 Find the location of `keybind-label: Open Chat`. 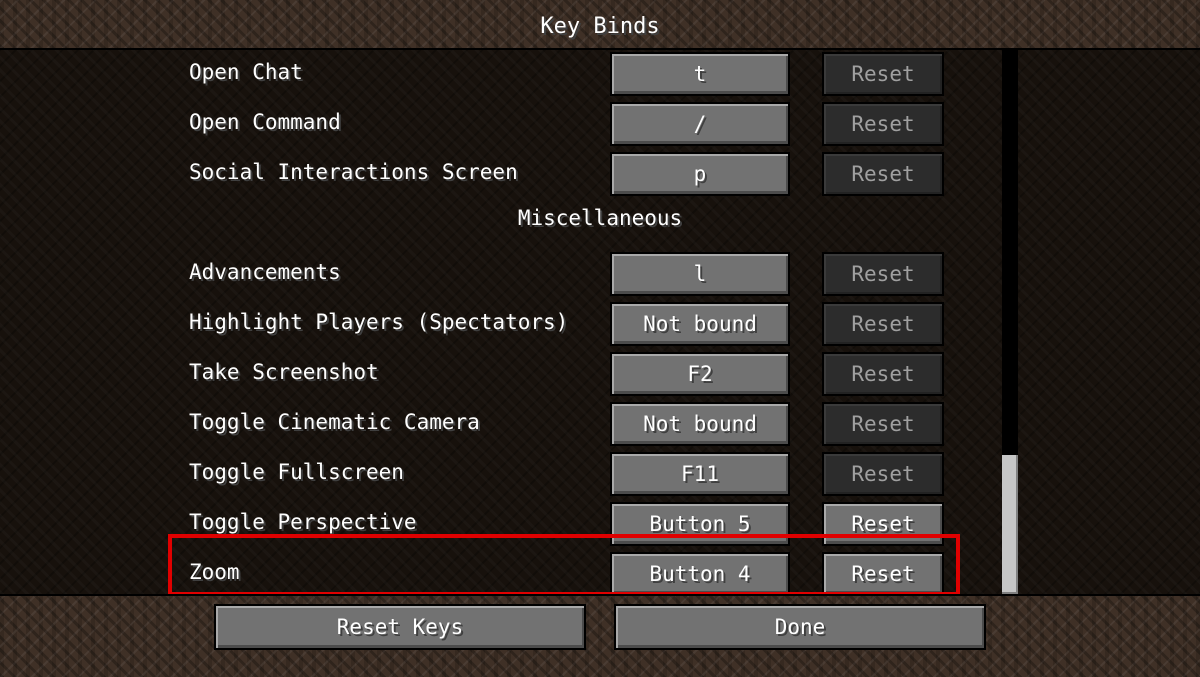

keybind-label: Open Chat is located at coordinates (246, 72).